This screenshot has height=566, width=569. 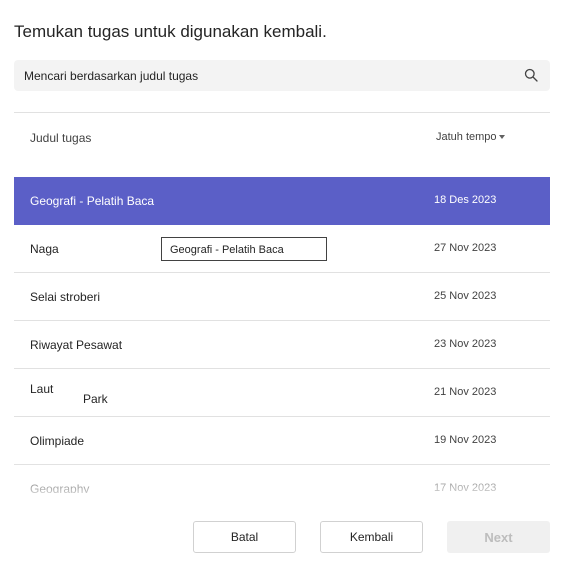 What do you see at coordinates (282, 112) in the screenshot?
I see `divider` at bounding box center [282, 112].